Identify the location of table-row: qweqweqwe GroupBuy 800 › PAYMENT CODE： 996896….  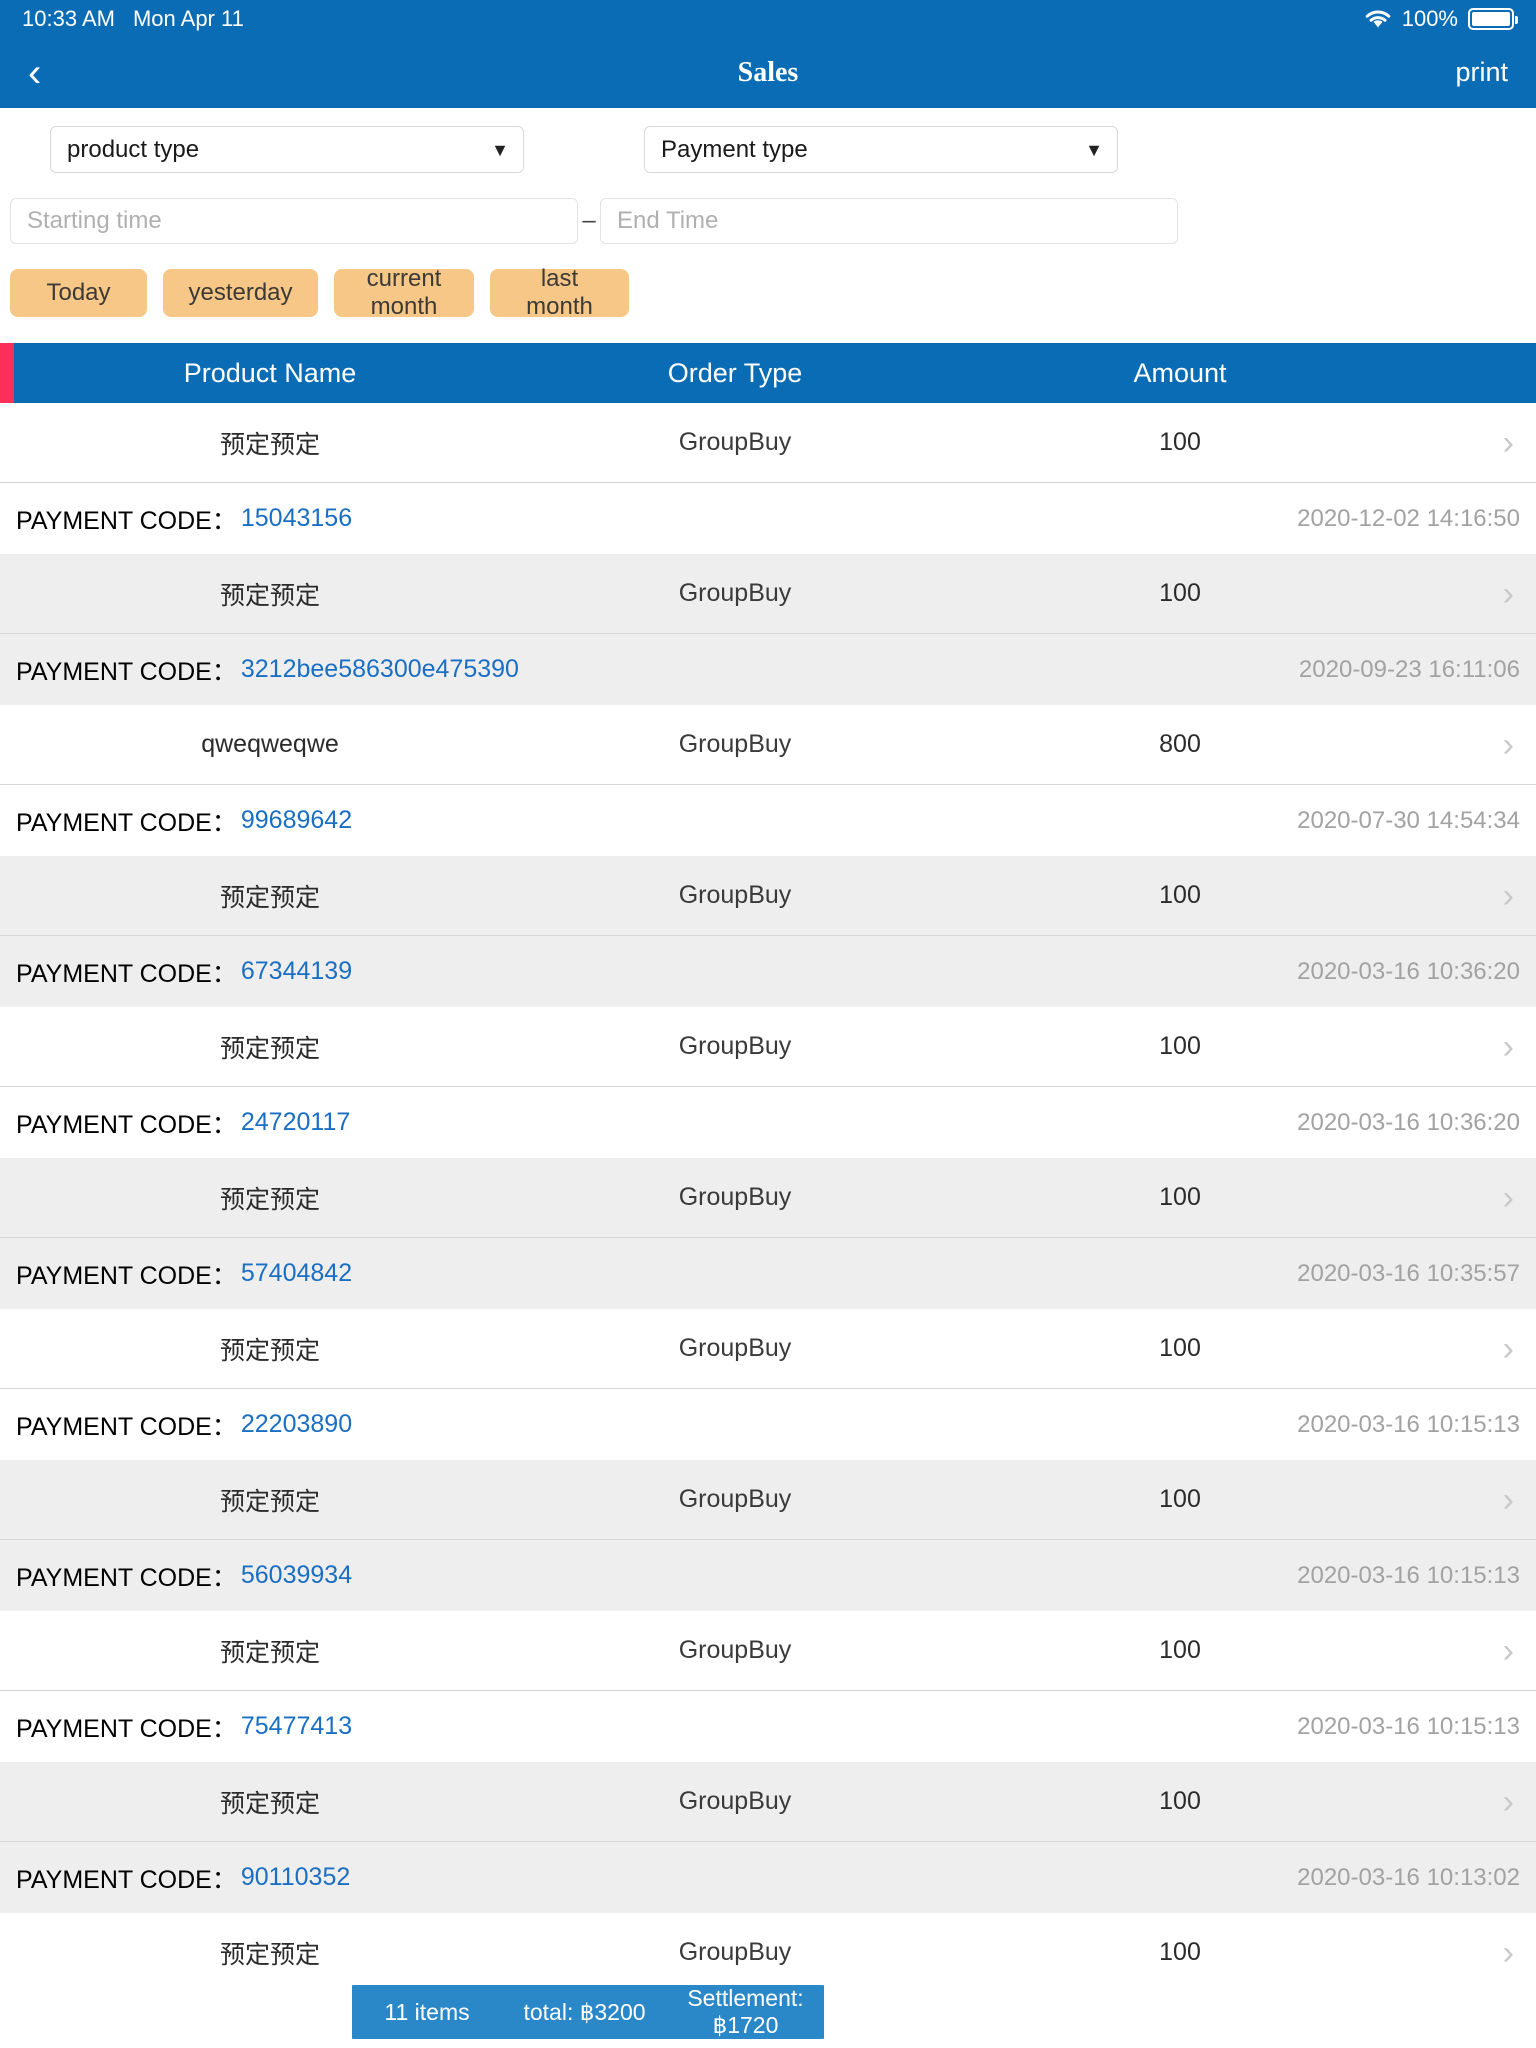
(768, 780).